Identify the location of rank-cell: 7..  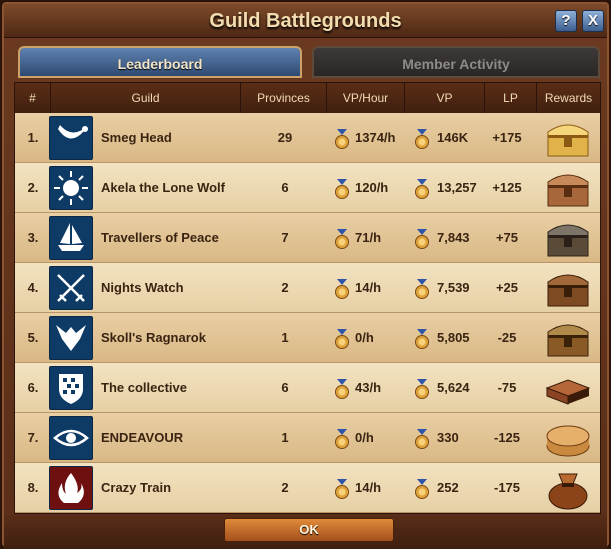
(33, 437).